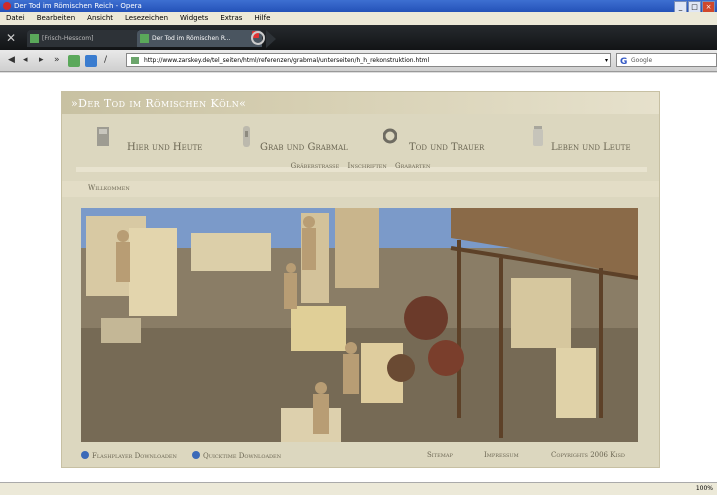 The image size is (717, 495). I want to click on menu-extras: Extras, so click(231, 18).